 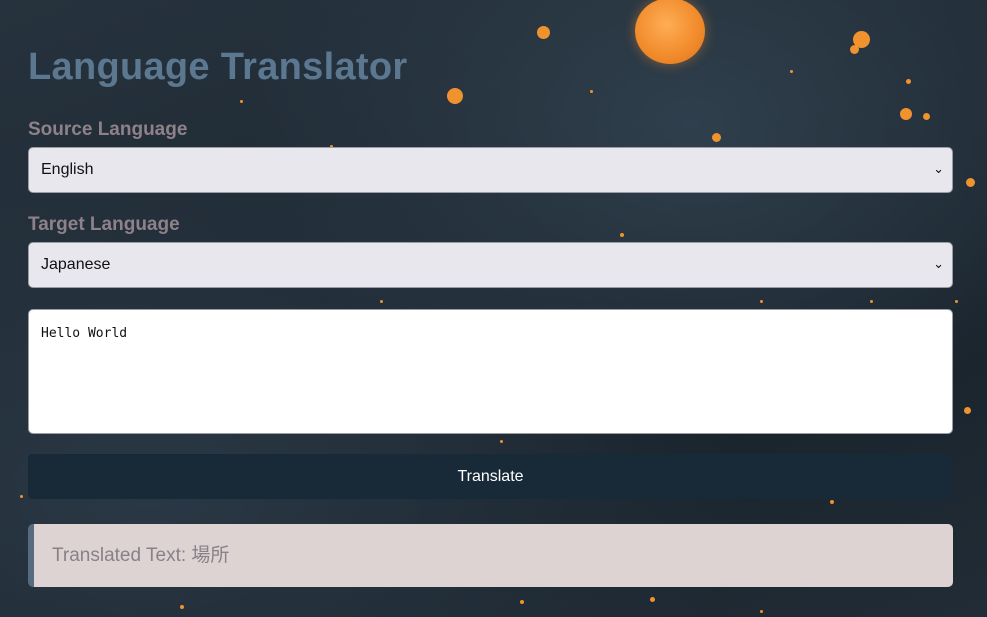 I want to click on source-language-value: English, so click(x=67, y=169).